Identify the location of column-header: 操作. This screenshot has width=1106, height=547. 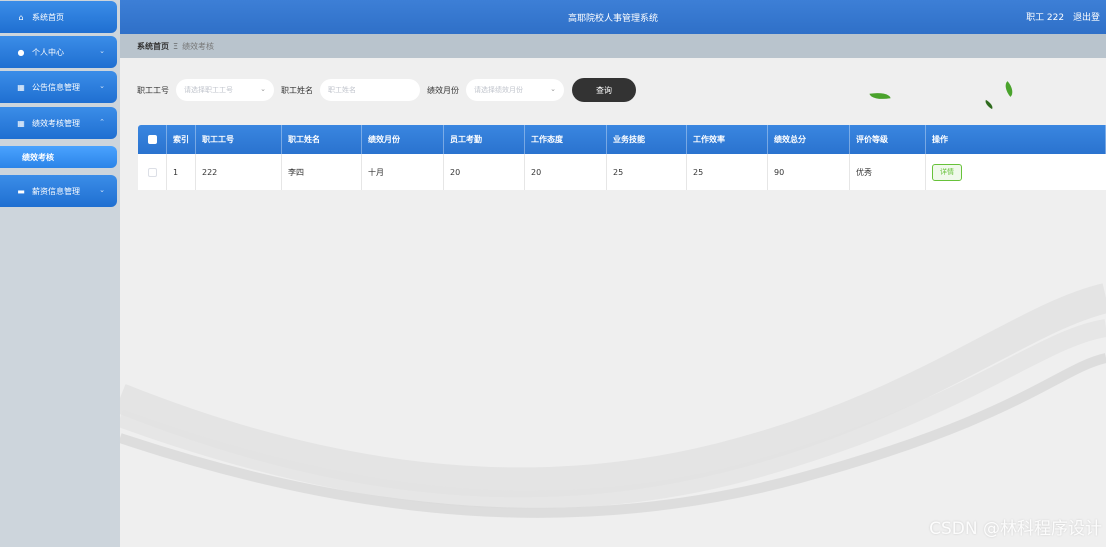
(1016, 139).